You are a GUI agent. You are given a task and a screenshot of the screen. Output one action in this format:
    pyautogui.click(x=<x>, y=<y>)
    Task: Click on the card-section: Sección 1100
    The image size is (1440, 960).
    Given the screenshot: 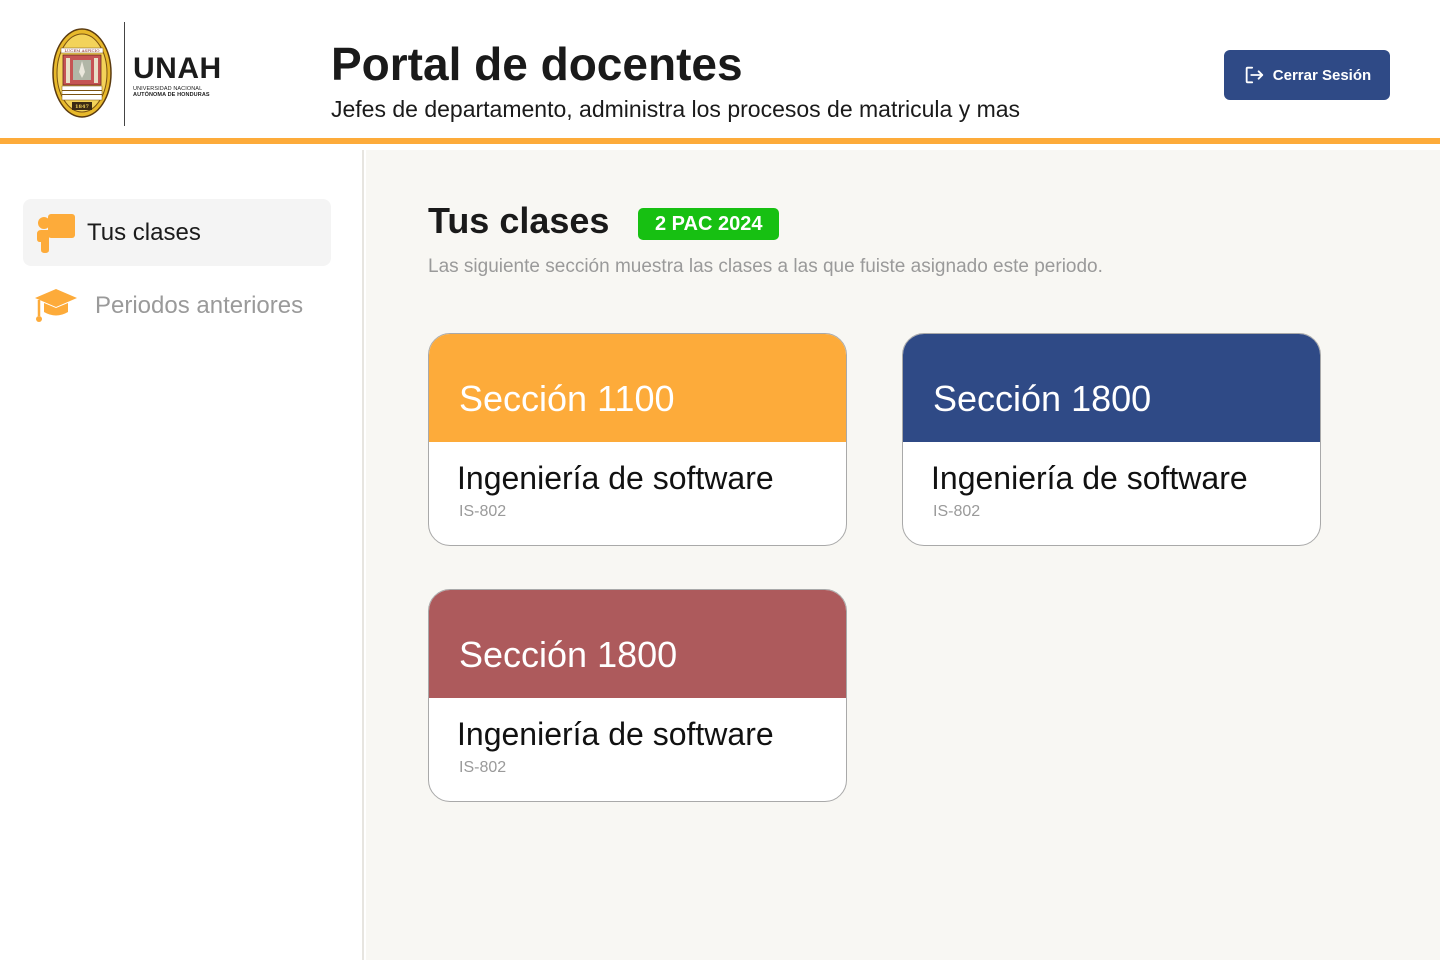 What is the action you would take?
    pyautogui.click(x=567, y=398)
    